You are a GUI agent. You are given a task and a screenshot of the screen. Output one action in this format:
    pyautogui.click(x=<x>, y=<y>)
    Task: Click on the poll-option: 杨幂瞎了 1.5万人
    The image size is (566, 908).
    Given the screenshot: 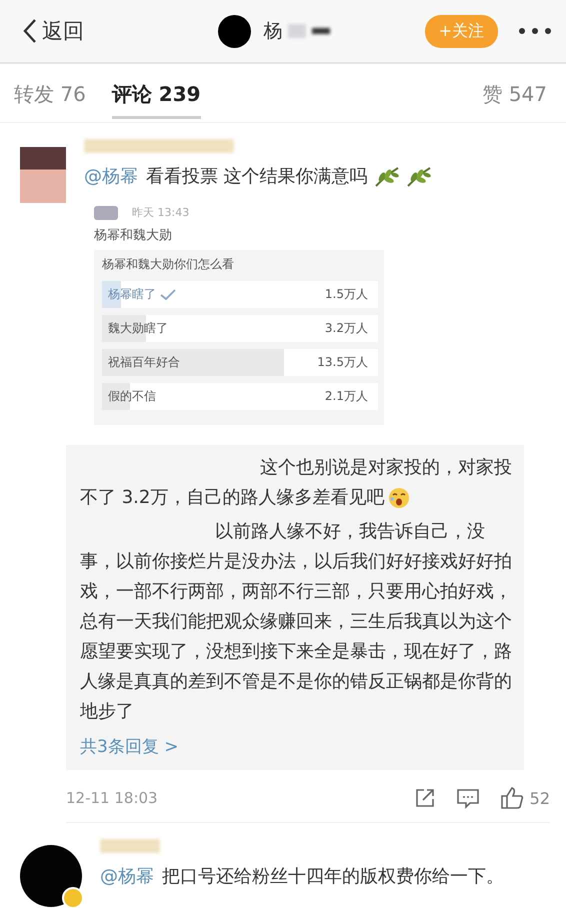 What is the action you would take?
    pyautogui.click(x=240, y=294)
    